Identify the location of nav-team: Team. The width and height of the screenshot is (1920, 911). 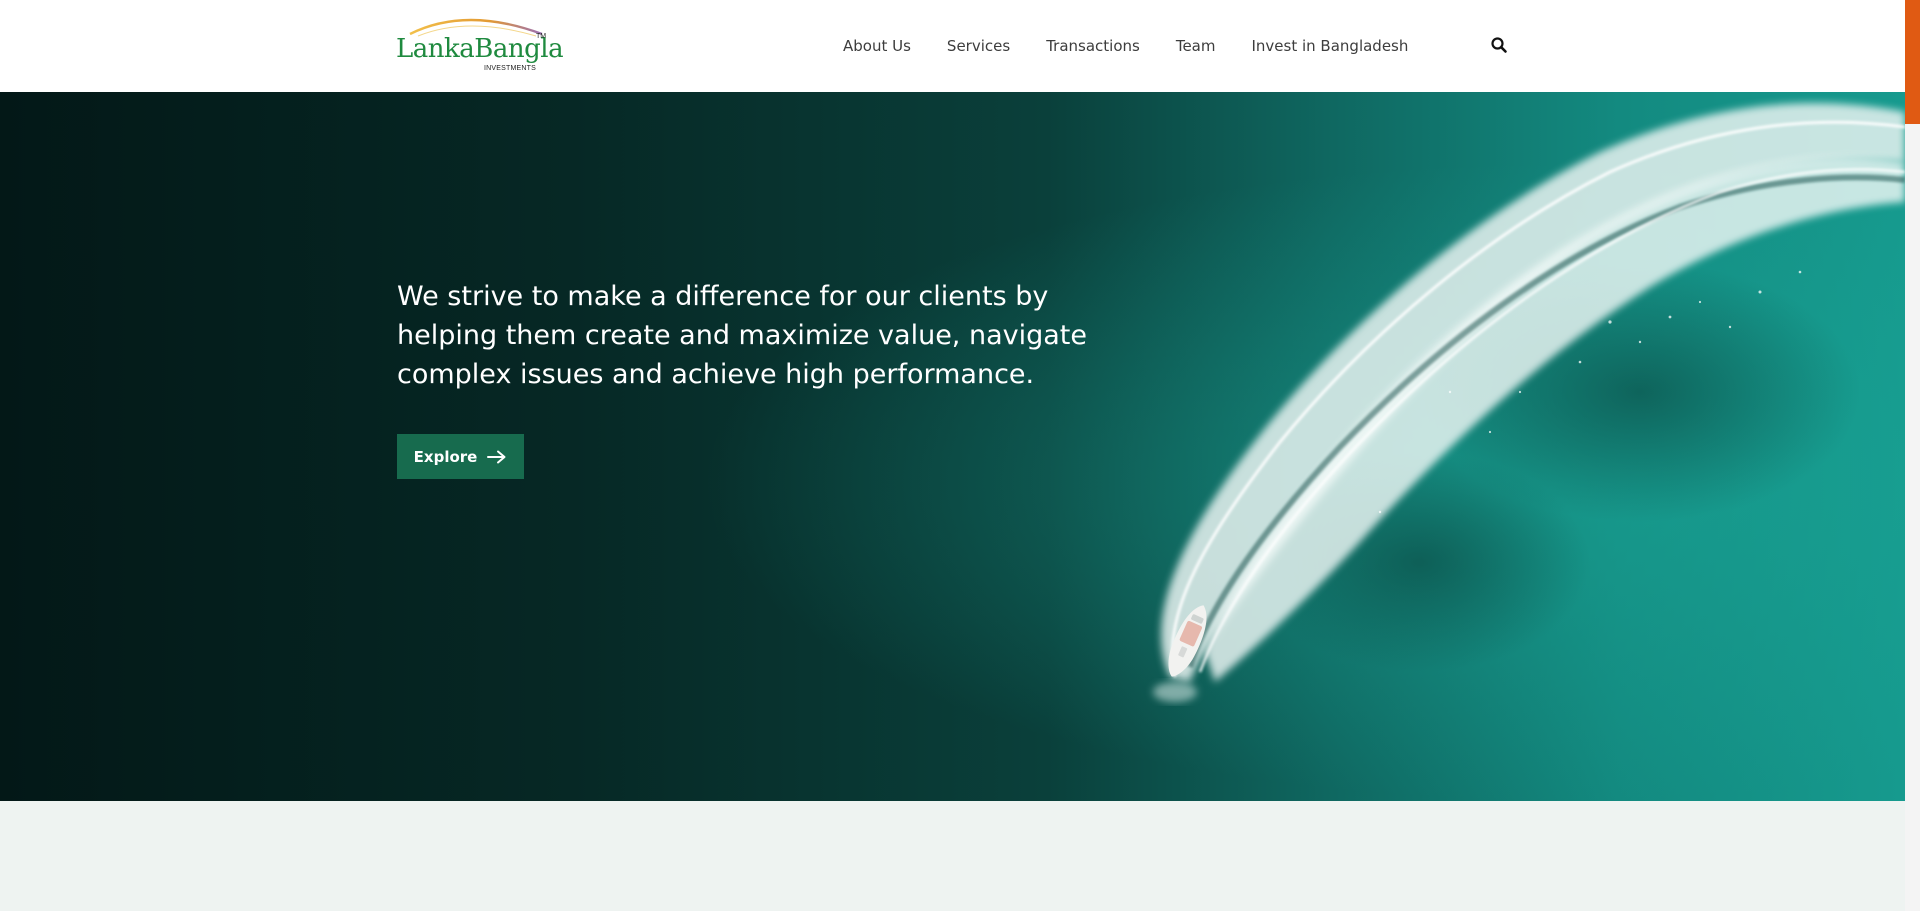
(1196, 46).